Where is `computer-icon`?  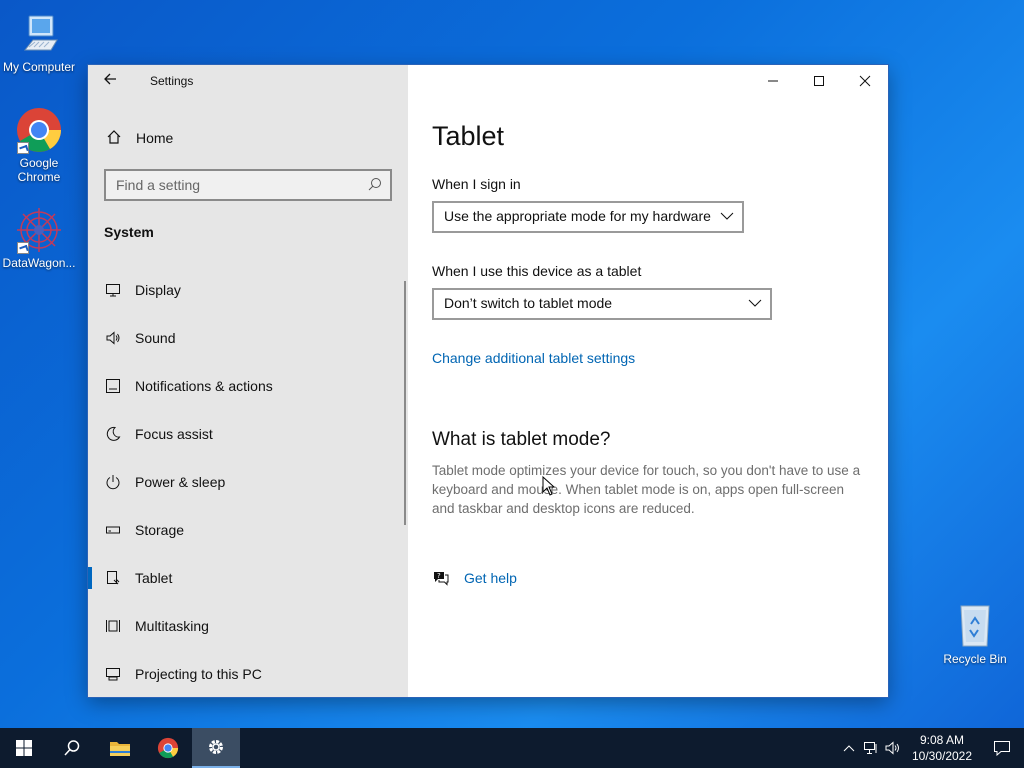
computer-icon is located at coordinates (39, 34).